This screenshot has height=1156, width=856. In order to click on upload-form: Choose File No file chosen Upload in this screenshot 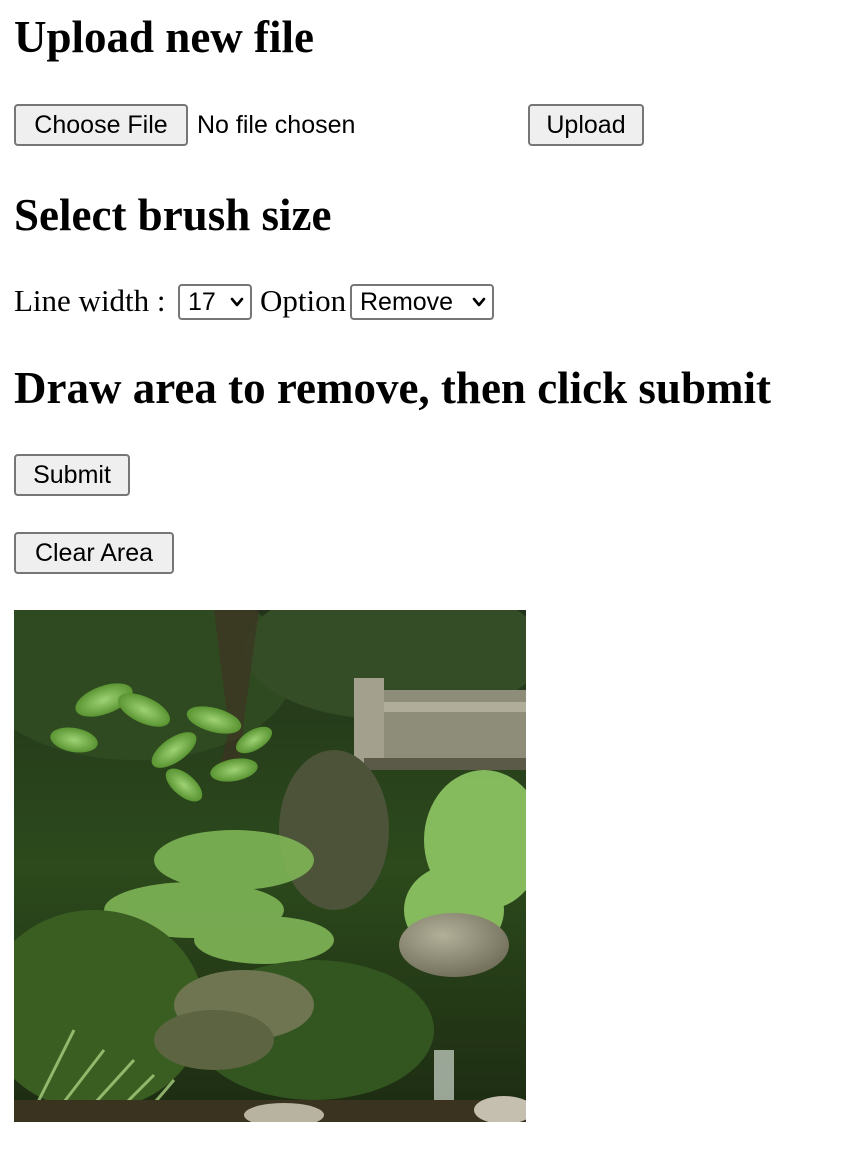, I will do `click(364, 125)`.